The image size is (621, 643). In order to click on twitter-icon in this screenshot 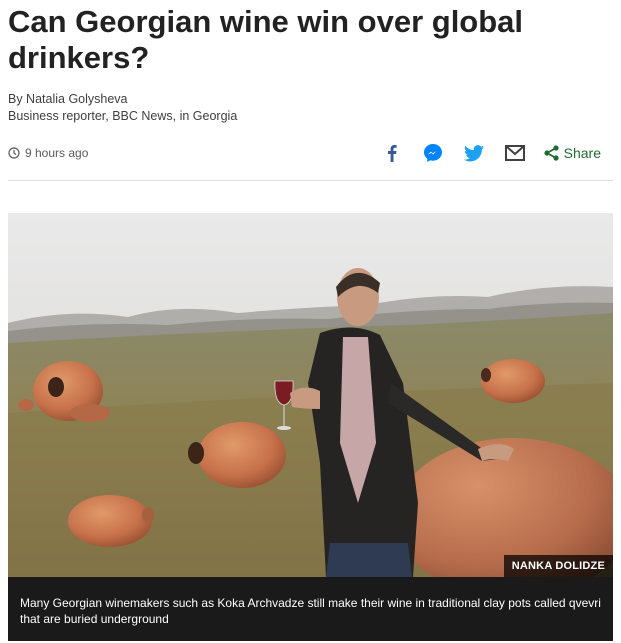, I will do `click(474, 153)`.